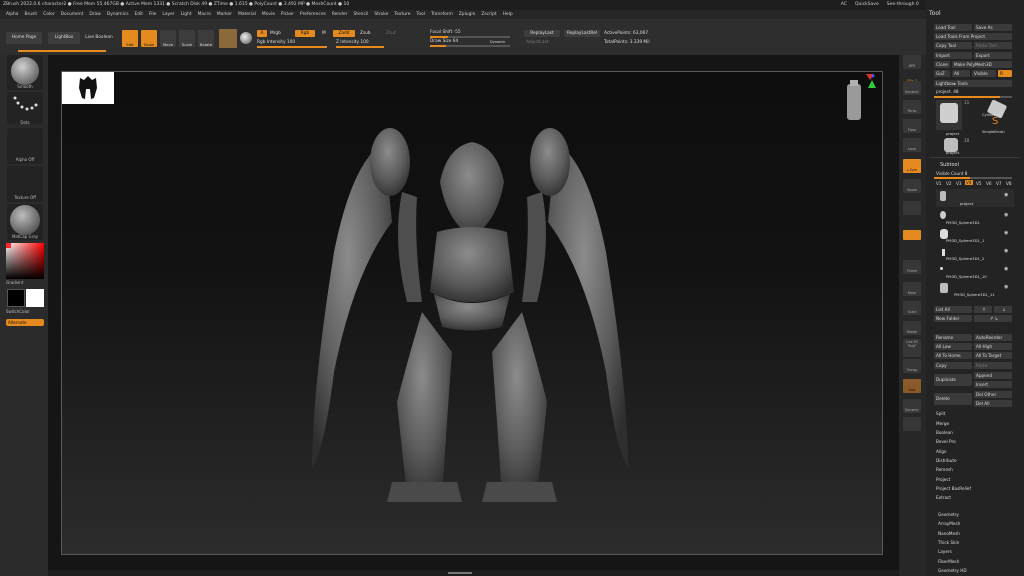  I want to click on menu-texture: Texture, so click(402, 14).